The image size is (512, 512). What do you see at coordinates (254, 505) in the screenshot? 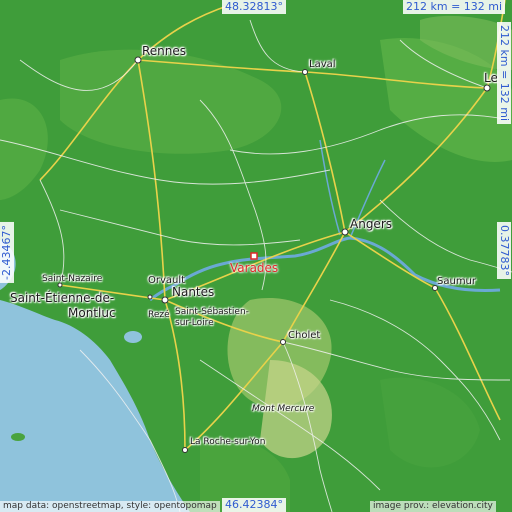
I see `coord-bottom: 46.42384°` at bounding box center [254, 505].